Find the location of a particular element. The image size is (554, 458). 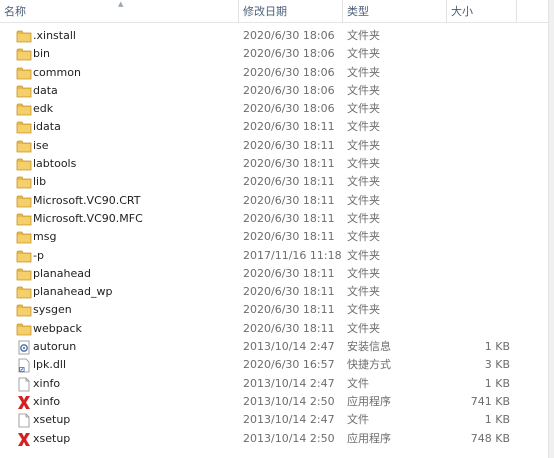

file-row: data 2020/6/30 18:06 文件夹 is located at coordinates (277, 91).